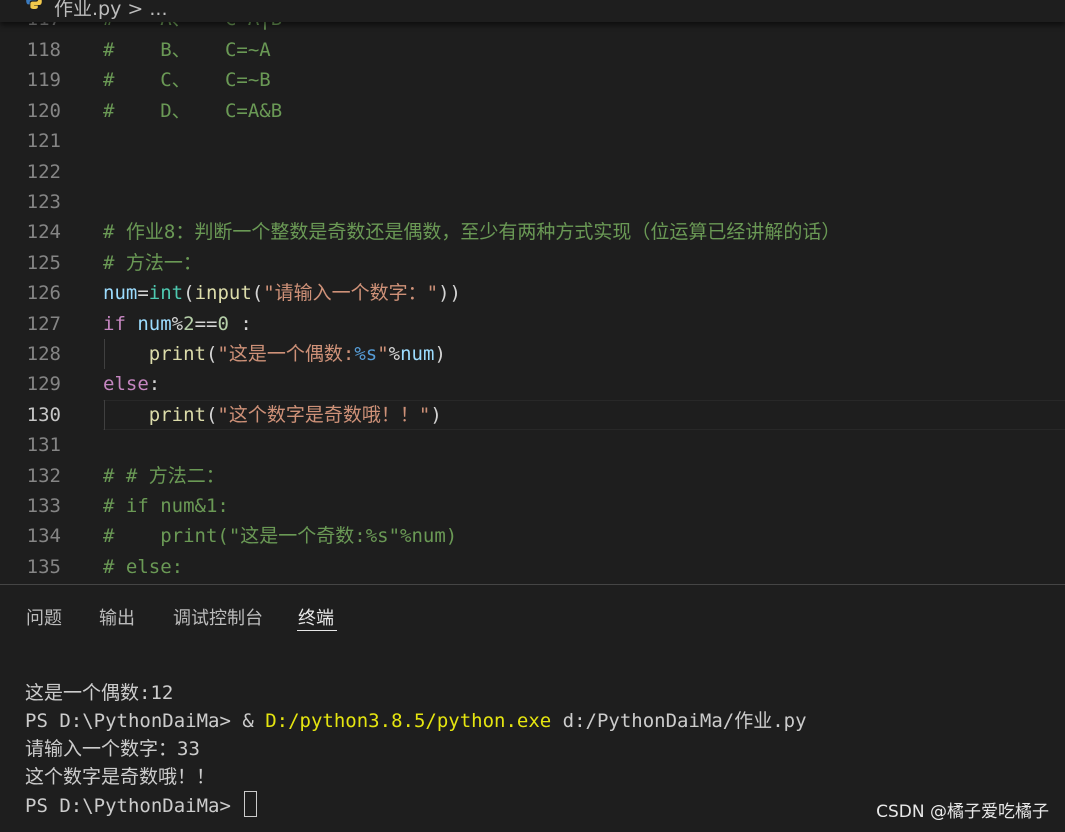 The image size is (1065, 832). Describe the element at coordinates (295, 415) in the screenshot. I see `code-text: print("这个数字是奇数哦！！")` at that location.